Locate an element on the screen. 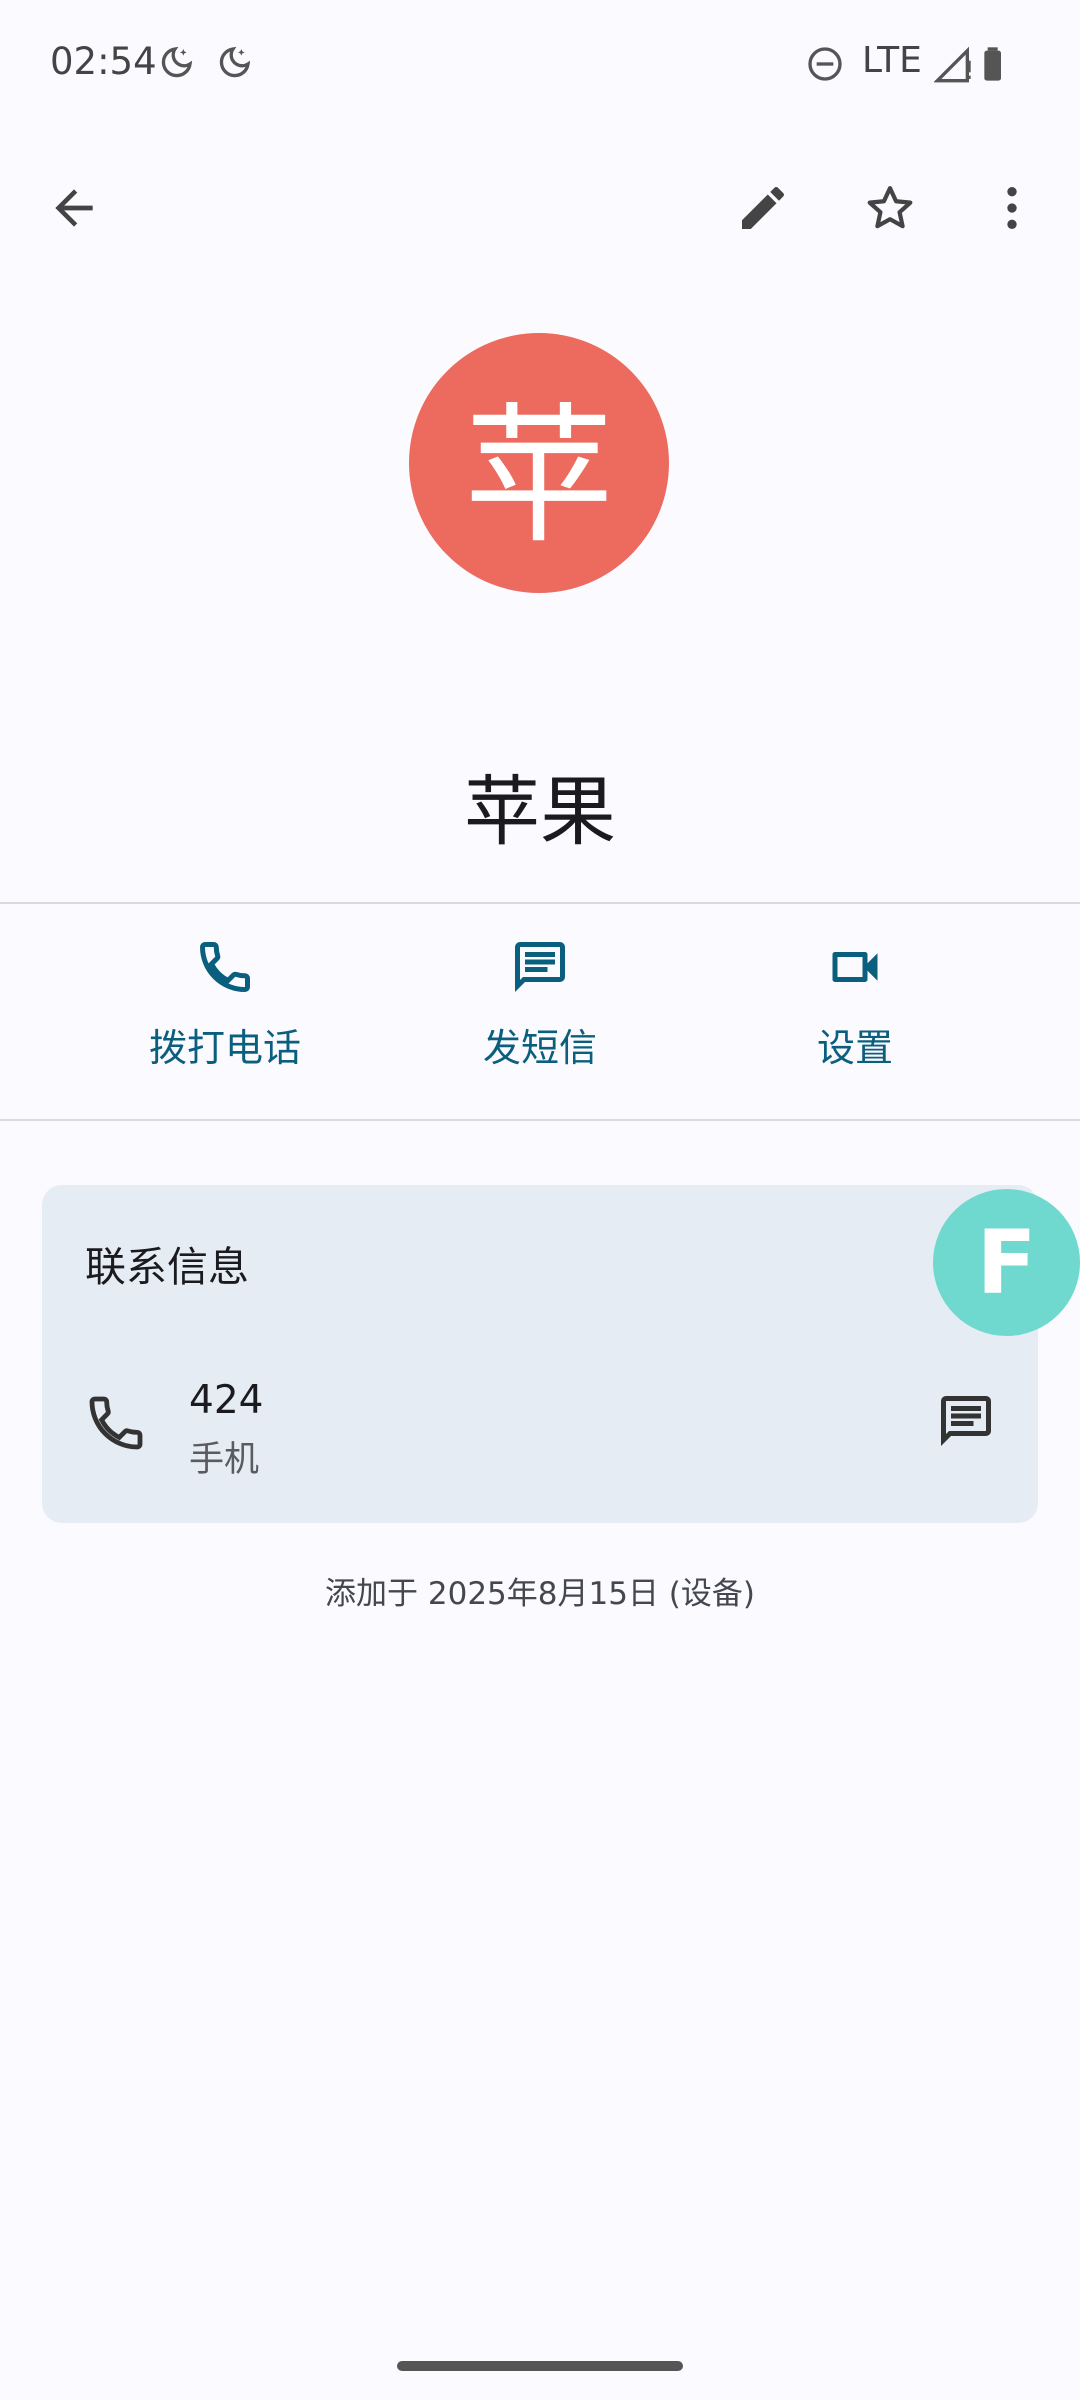 This screenshot has height=2400, width=1080. signal-icon is located at coordinates (953, 64).